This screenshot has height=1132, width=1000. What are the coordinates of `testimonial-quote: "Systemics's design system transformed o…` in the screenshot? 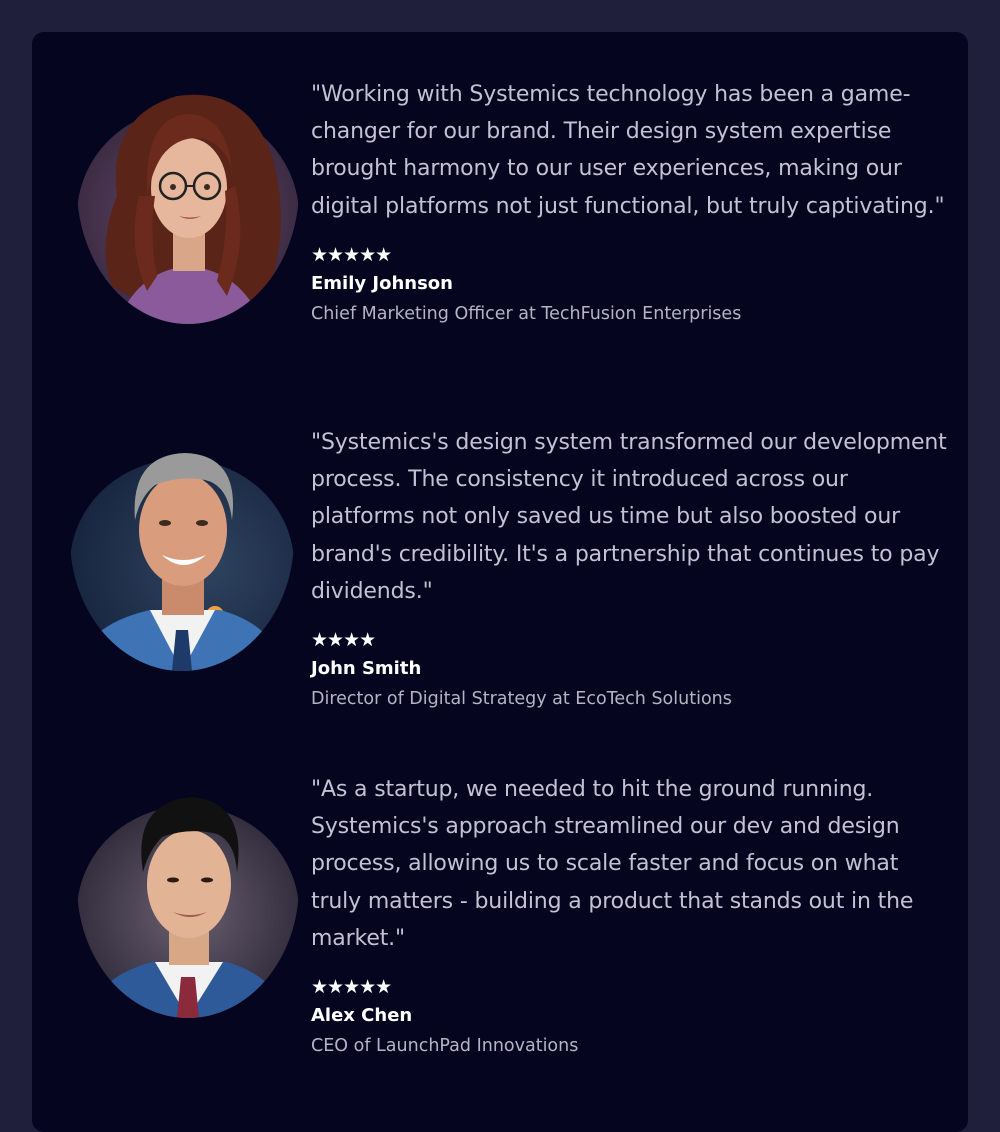 It's located at (629, 517).